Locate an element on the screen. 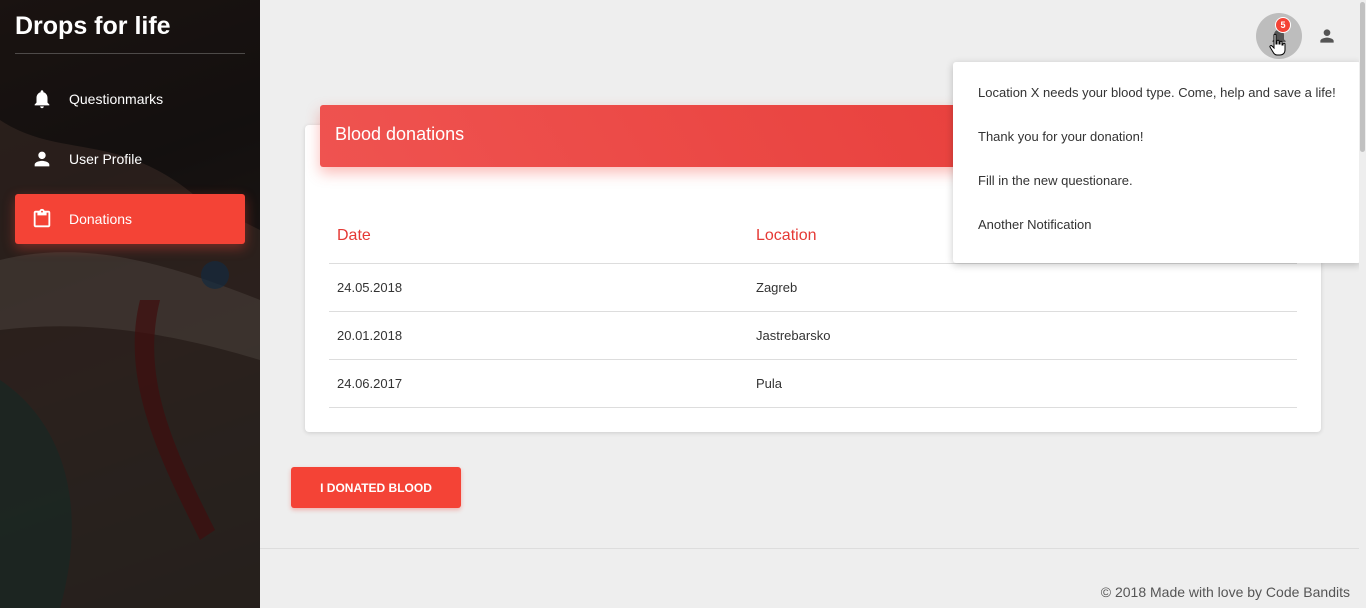  donation-date: 24.06.2017 is located at coordinates (538, 383).